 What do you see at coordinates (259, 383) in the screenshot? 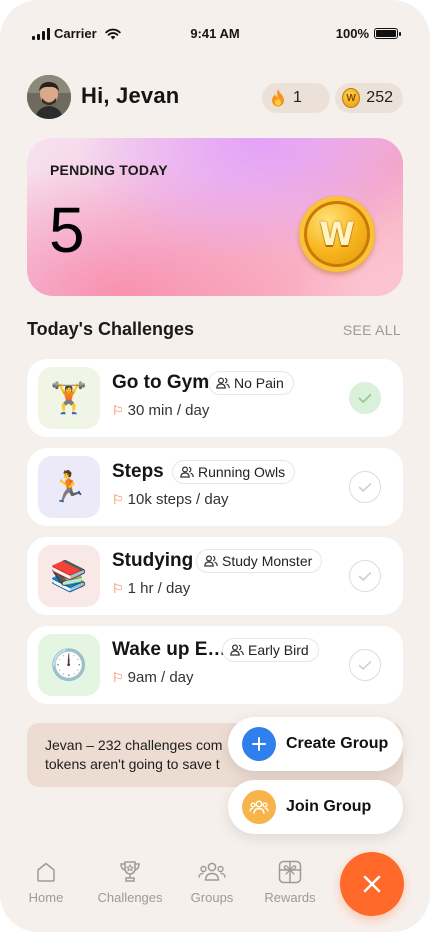
I see `group-tag-label: No Pain` at bounding box center [259, 383].